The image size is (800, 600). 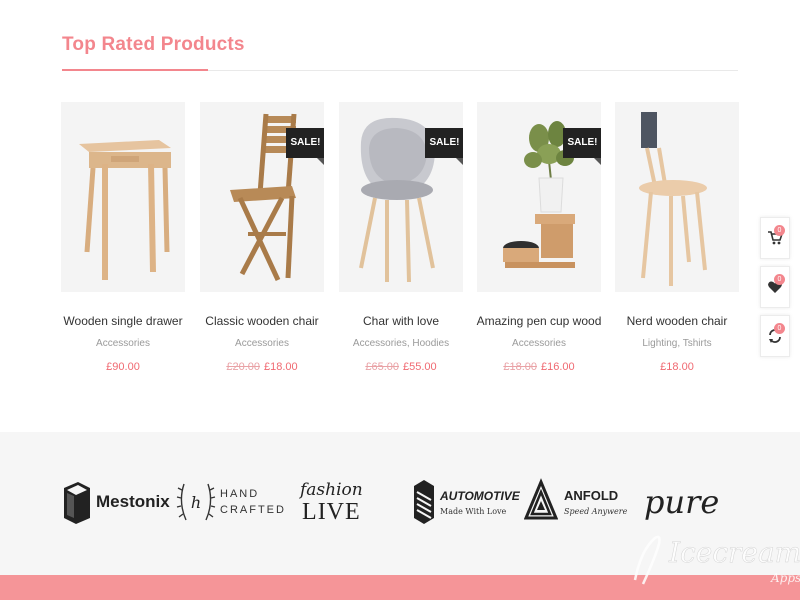 What do you see at coordinates (424, 502) in the screenshot?
I see `stripes-logo-icon` at bounding box center [424, 502].